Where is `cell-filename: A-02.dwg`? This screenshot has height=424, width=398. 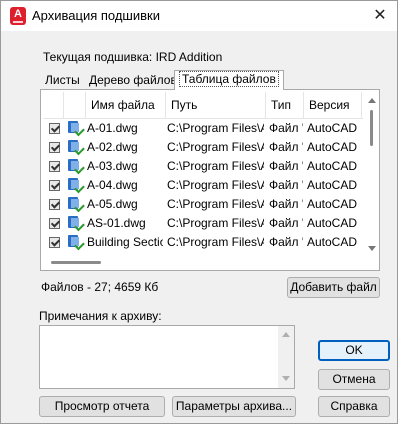
cell-filename: A-02.dwg is located at coordinates (112, 147).